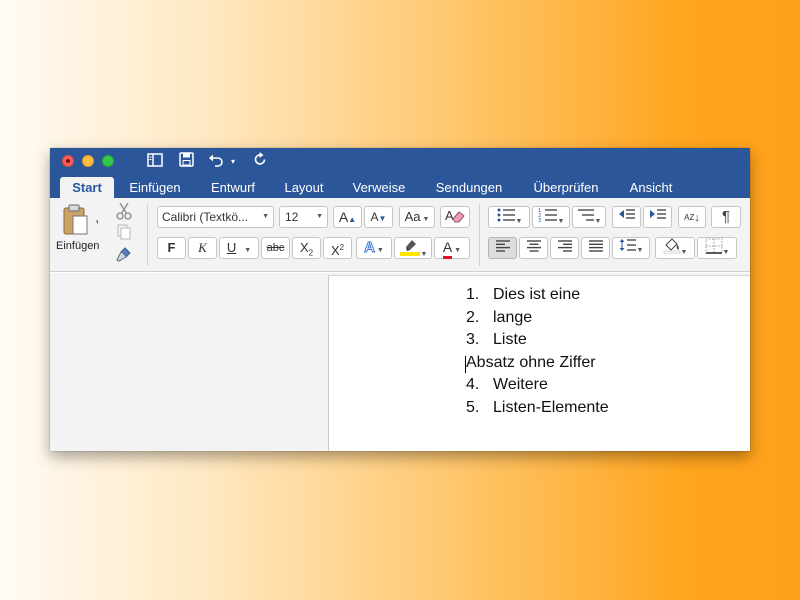  I want to click on text-effects-button: A ▼, so click(374, 248).